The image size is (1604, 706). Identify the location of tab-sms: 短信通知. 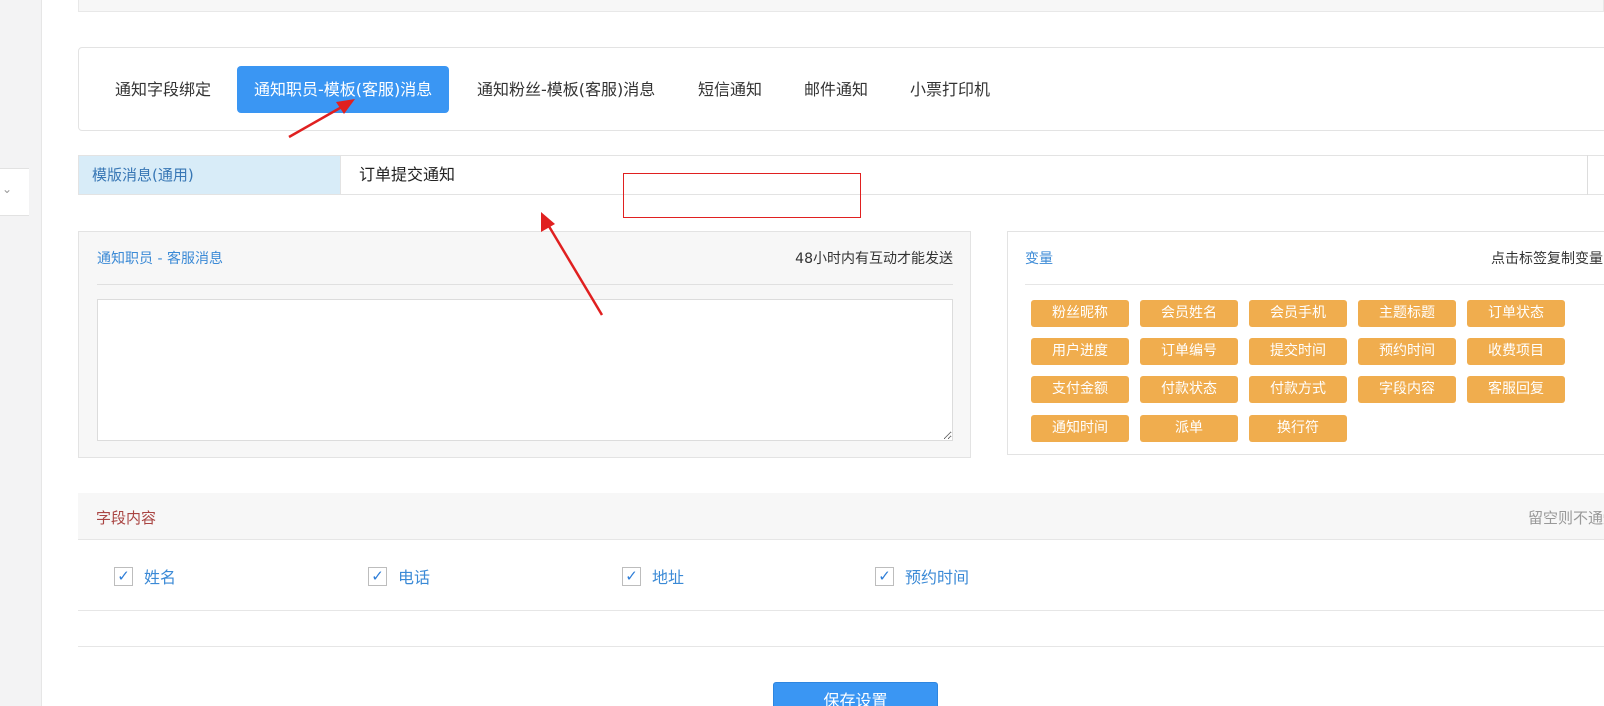
(730, 89).